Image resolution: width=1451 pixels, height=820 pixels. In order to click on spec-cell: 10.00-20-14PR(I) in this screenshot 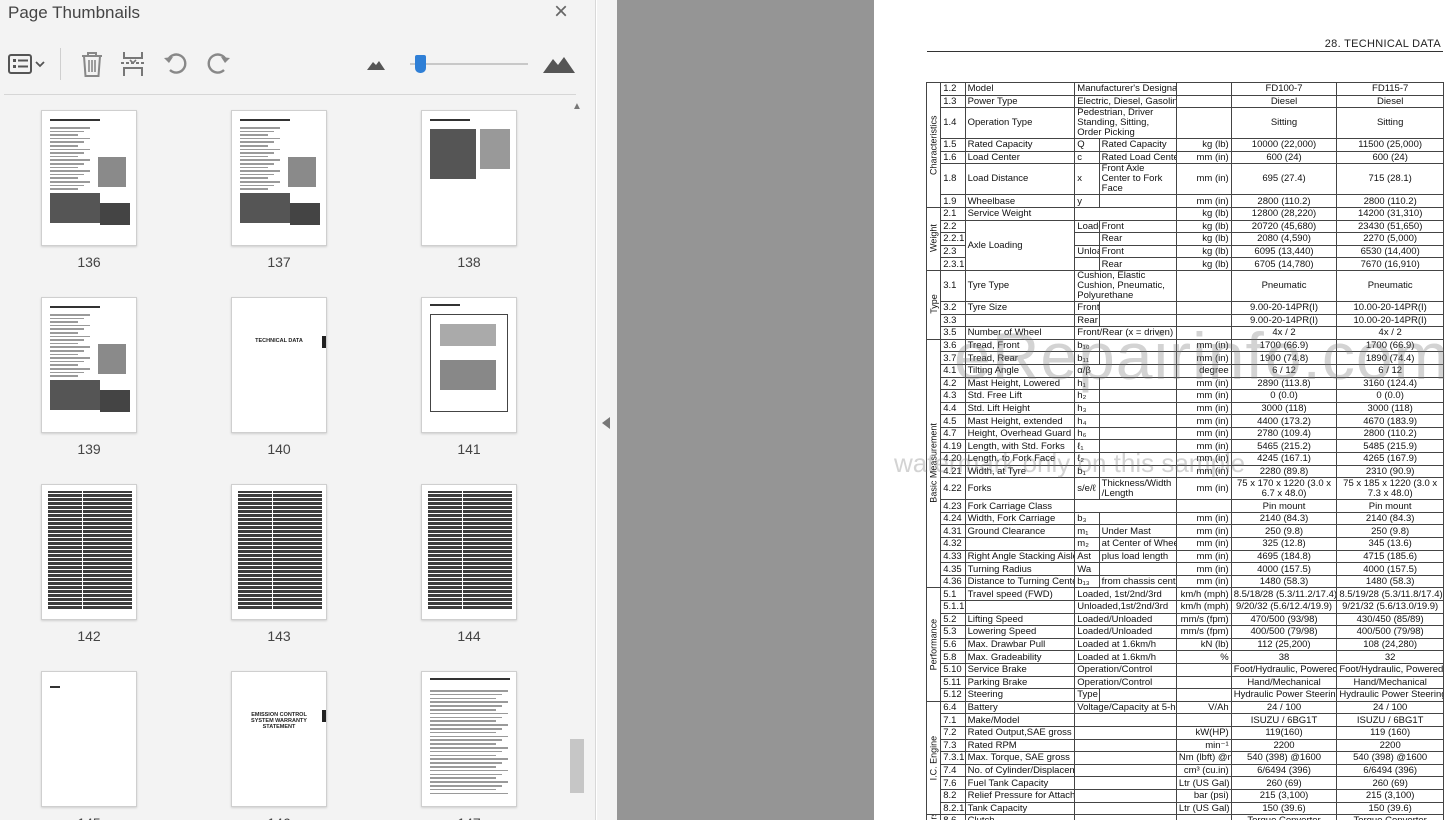, I will do `click(1390, 320)`.